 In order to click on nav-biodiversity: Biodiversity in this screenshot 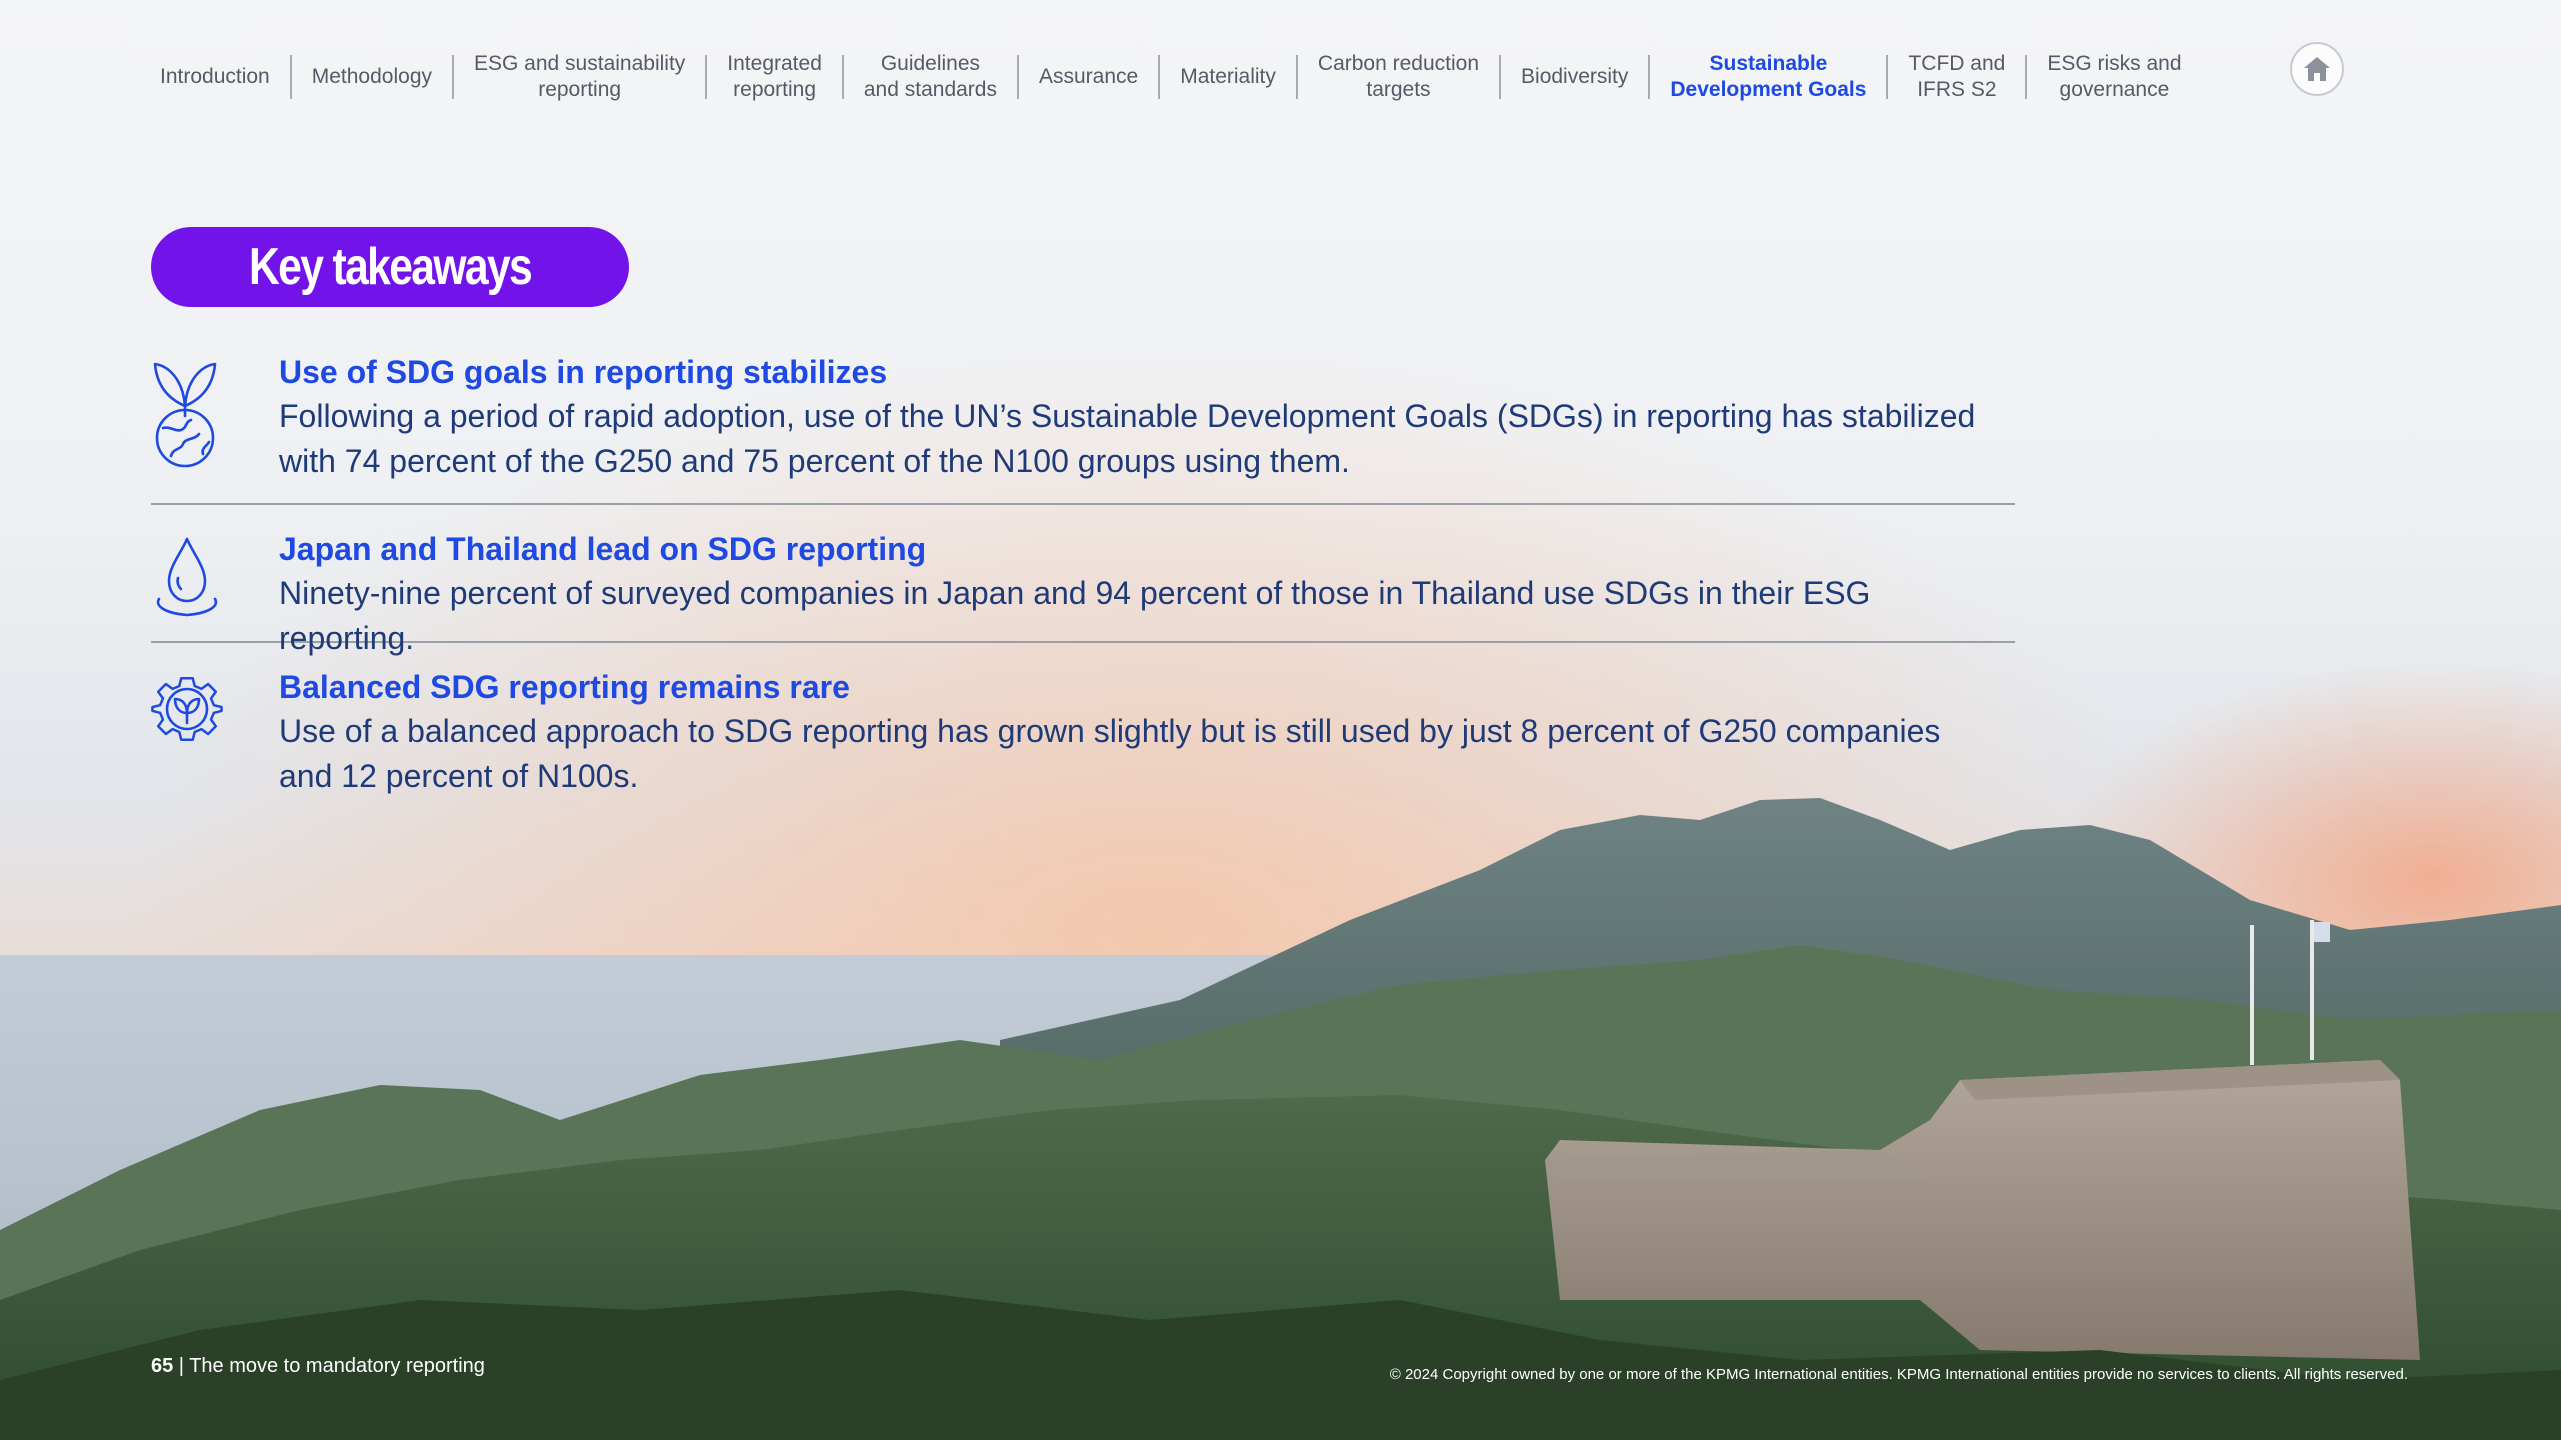, I will do `click(1574, 77)`.